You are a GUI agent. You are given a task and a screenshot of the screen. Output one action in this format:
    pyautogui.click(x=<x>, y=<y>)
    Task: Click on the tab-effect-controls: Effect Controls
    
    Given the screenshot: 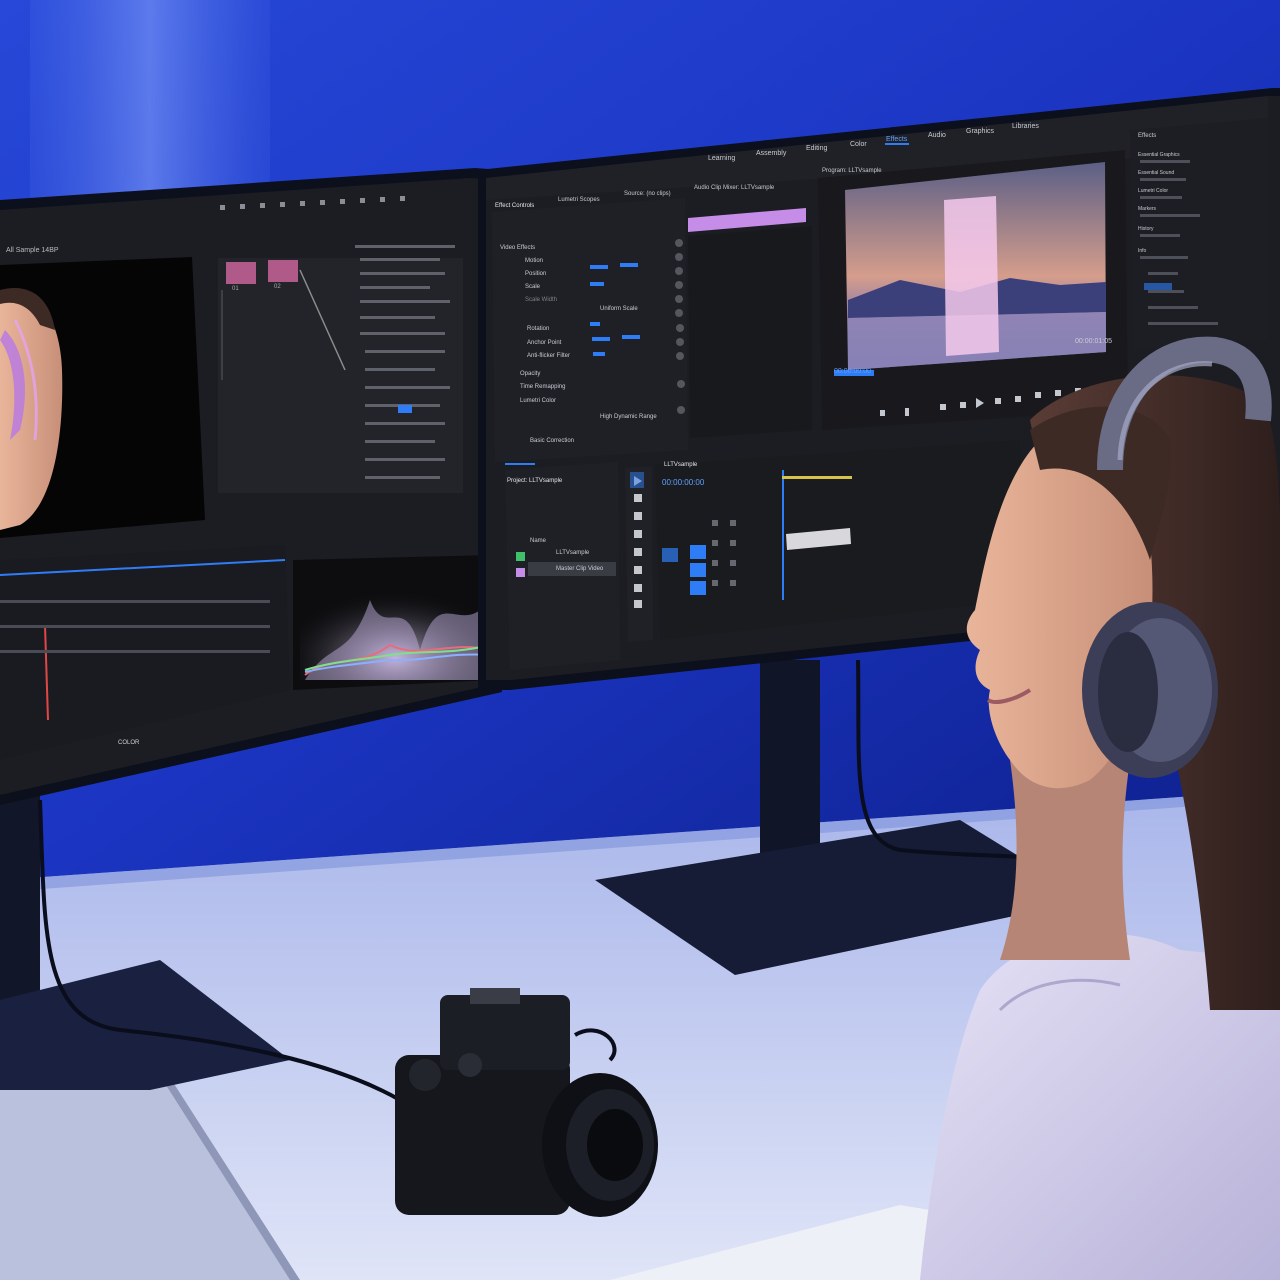 What is the action you would take?
    pyautogui.click(x=514, y=206)
    